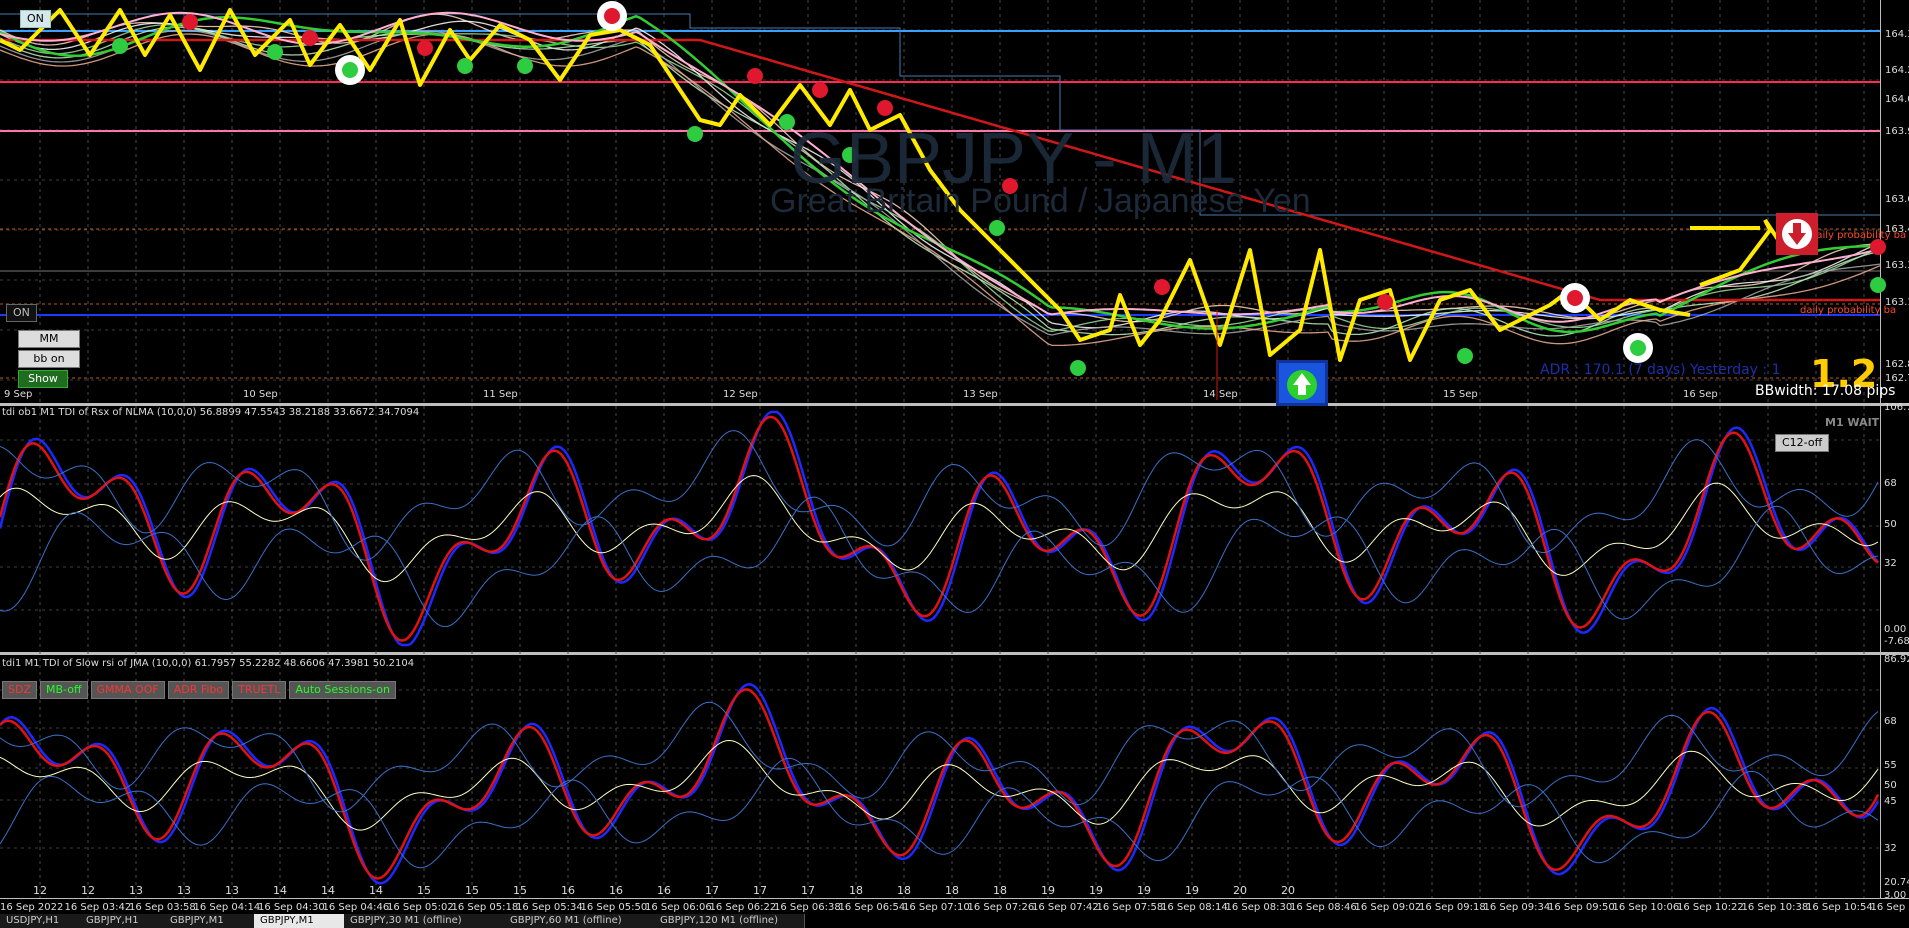 The width and height of the screenshot is (1909, 928). I want to click on time-axis-label: 16 Sep 05:50, so click(614, 907).